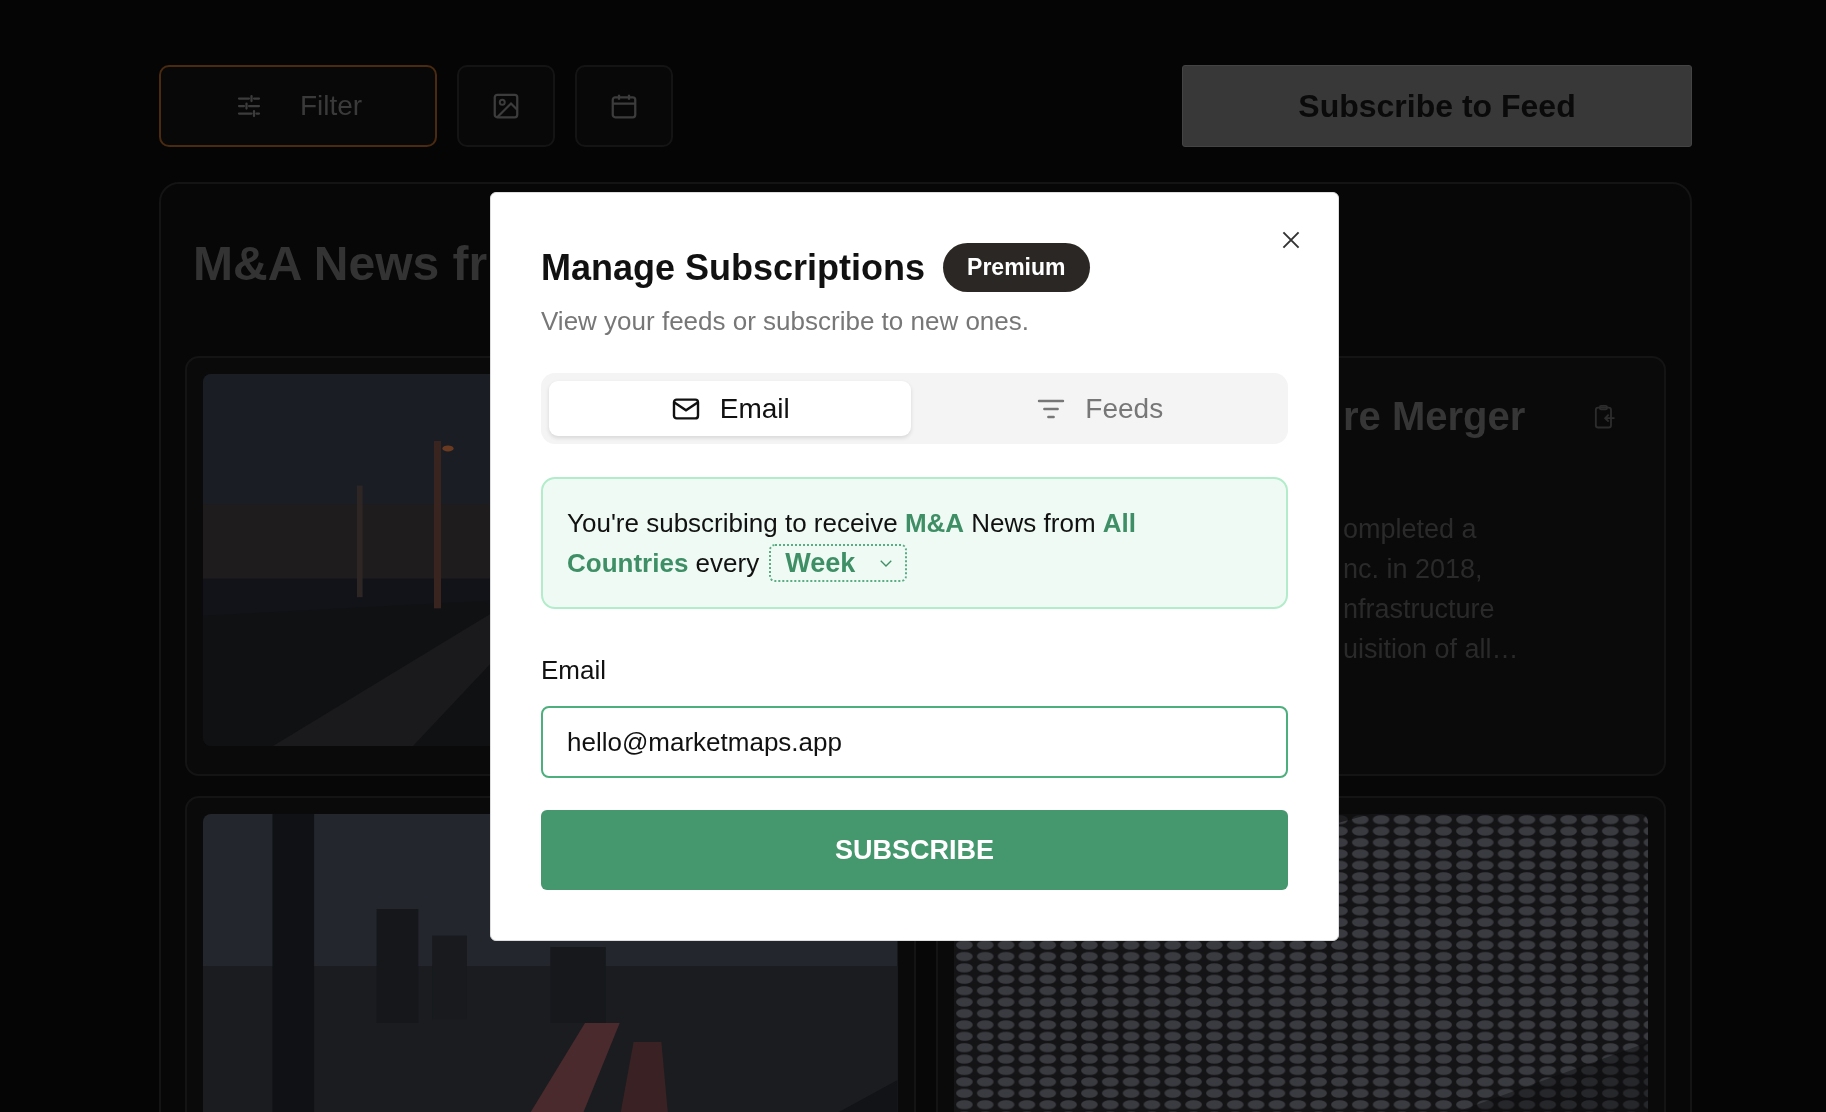  Describe the element at coordinates (914, 742) in the screenshot. I see `email-field: hello@marketmaps.app` at that location.